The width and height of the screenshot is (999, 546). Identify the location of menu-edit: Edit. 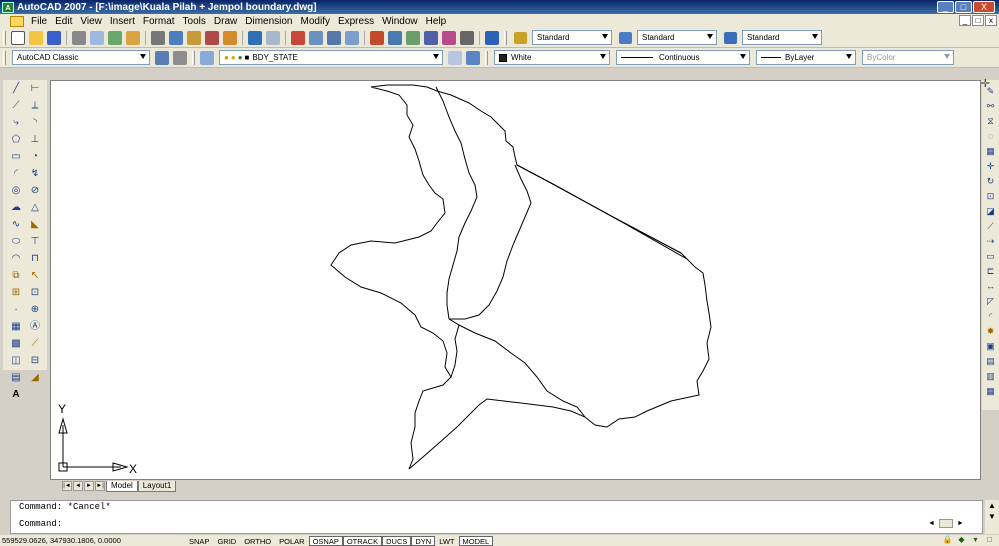
(63, 21).